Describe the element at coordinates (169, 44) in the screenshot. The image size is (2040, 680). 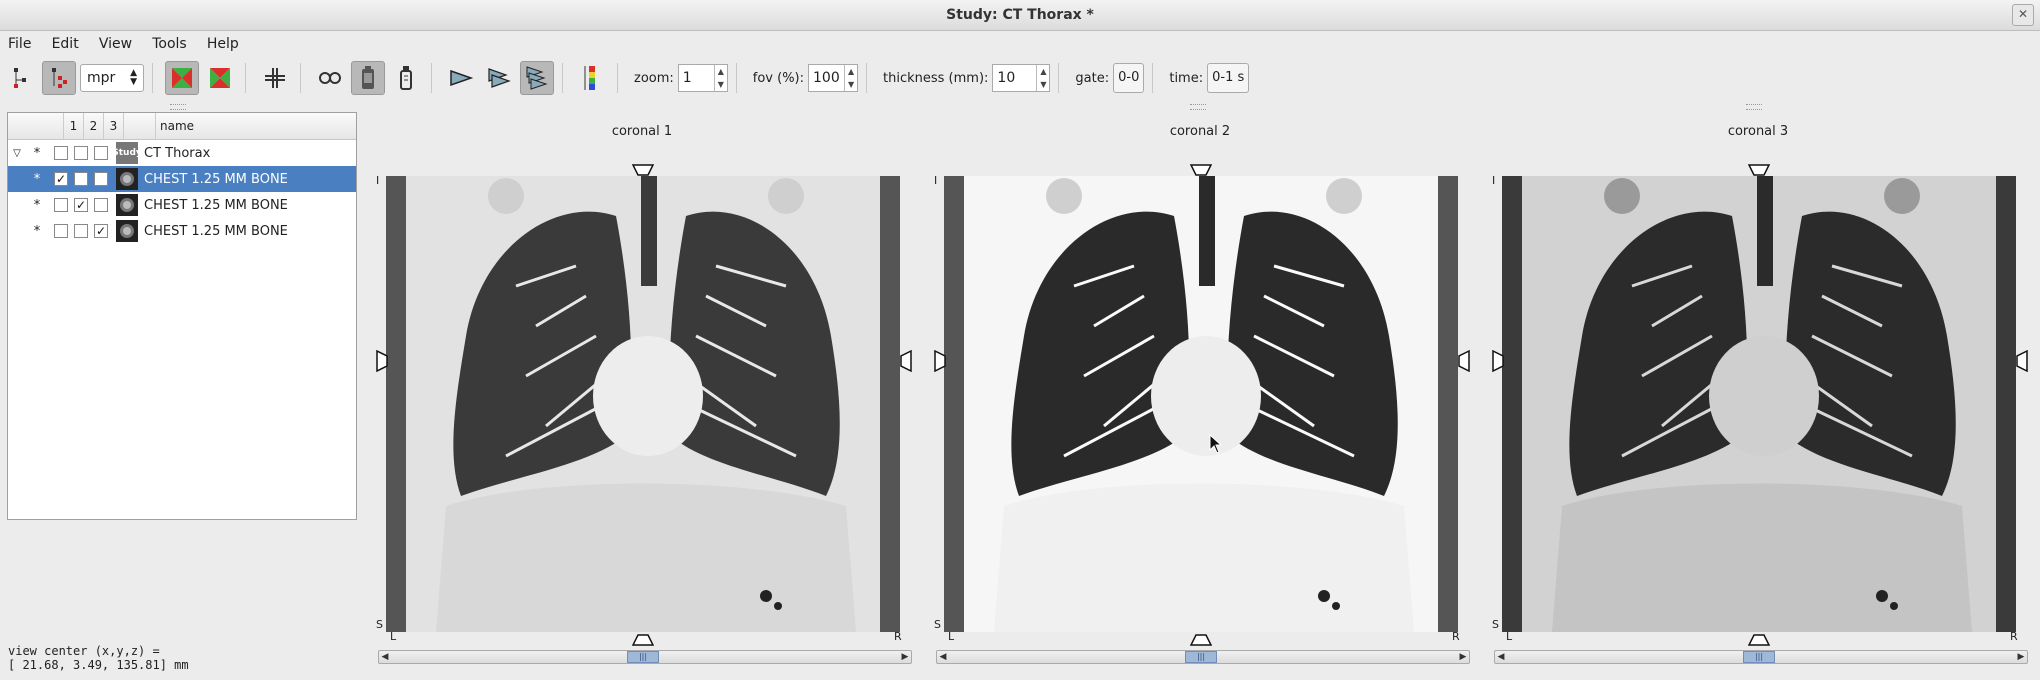
I see `menu-tools: Tools` at that location.